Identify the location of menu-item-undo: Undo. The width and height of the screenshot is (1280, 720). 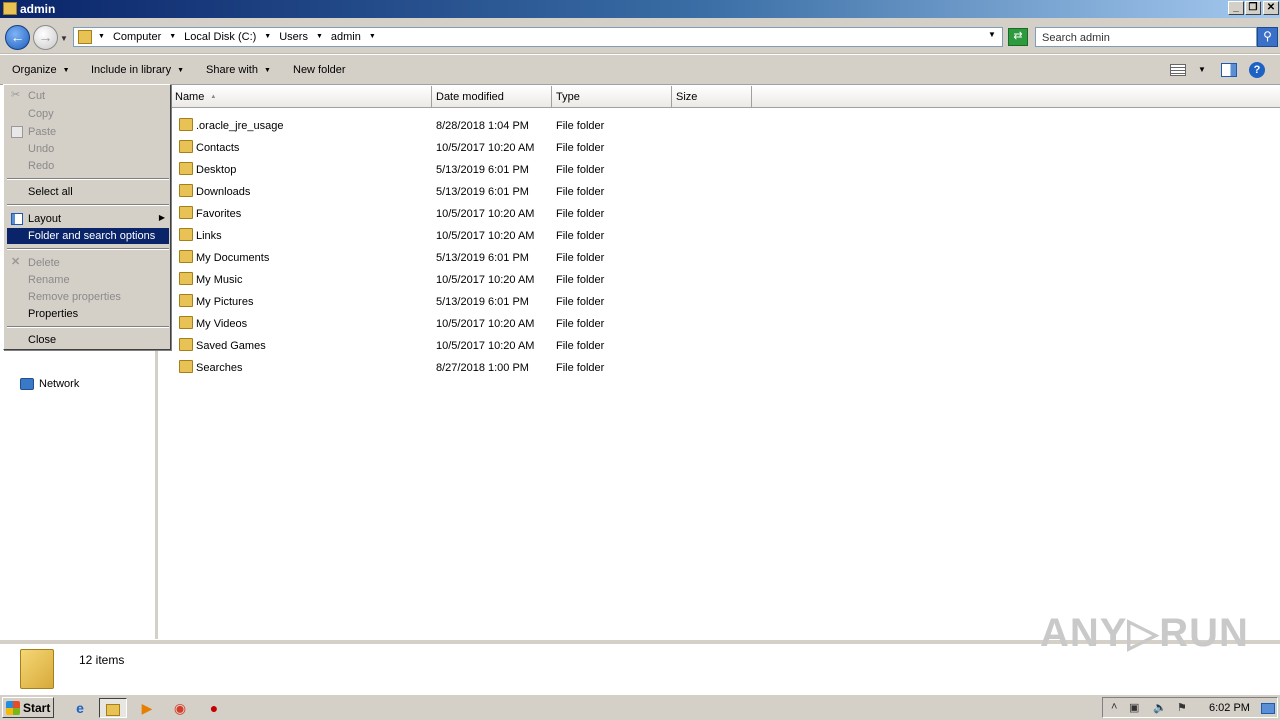
(88, 149).